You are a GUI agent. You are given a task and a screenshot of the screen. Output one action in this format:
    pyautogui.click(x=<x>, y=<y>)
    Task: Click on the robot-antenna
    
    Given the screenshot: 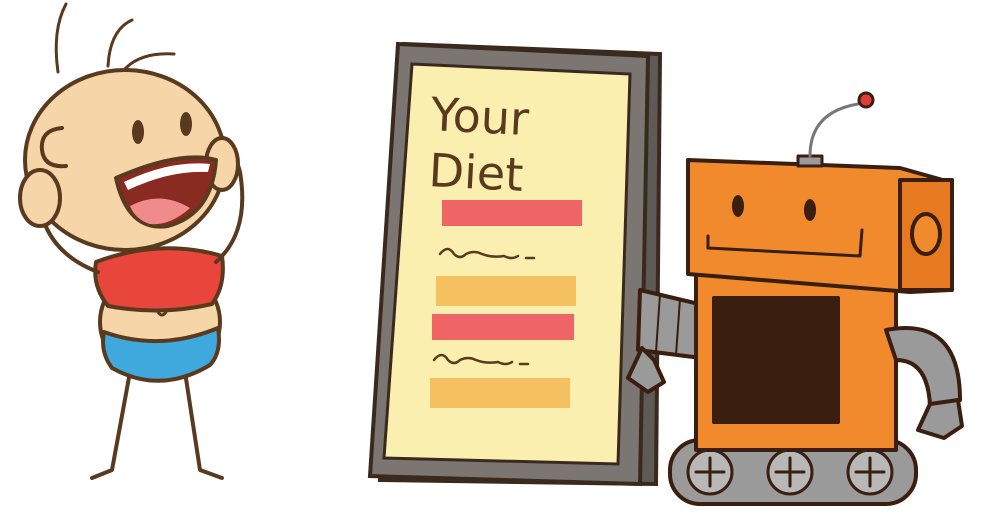 What is the action you would take?
    pyautogui.click(x=834, y=130)
    